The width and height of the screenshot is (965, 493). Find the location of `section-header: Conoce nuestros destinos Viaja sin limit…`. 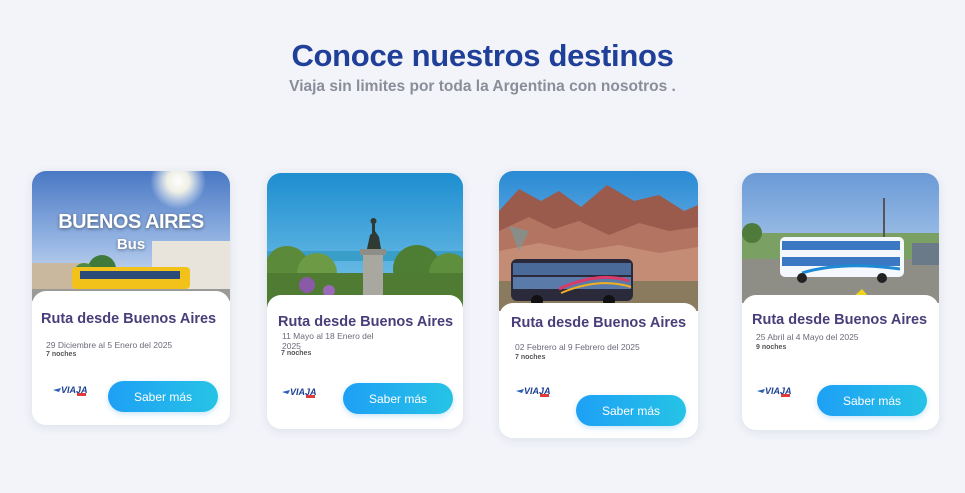

section-header: Conoce nuestros destinos Viaja sin limit… is located at coordinates (482, 66).